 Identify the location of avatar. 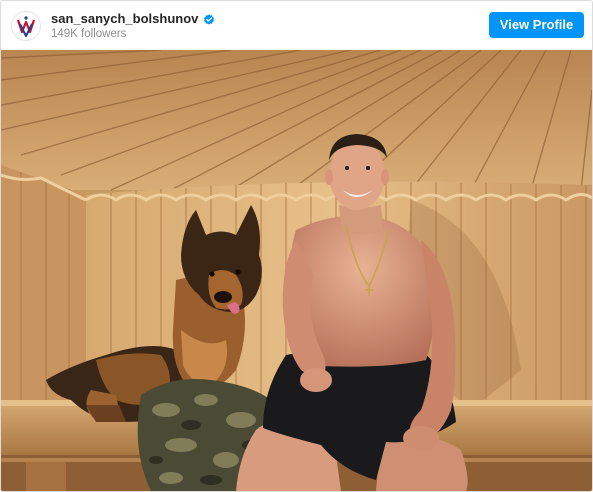
(26, 26).